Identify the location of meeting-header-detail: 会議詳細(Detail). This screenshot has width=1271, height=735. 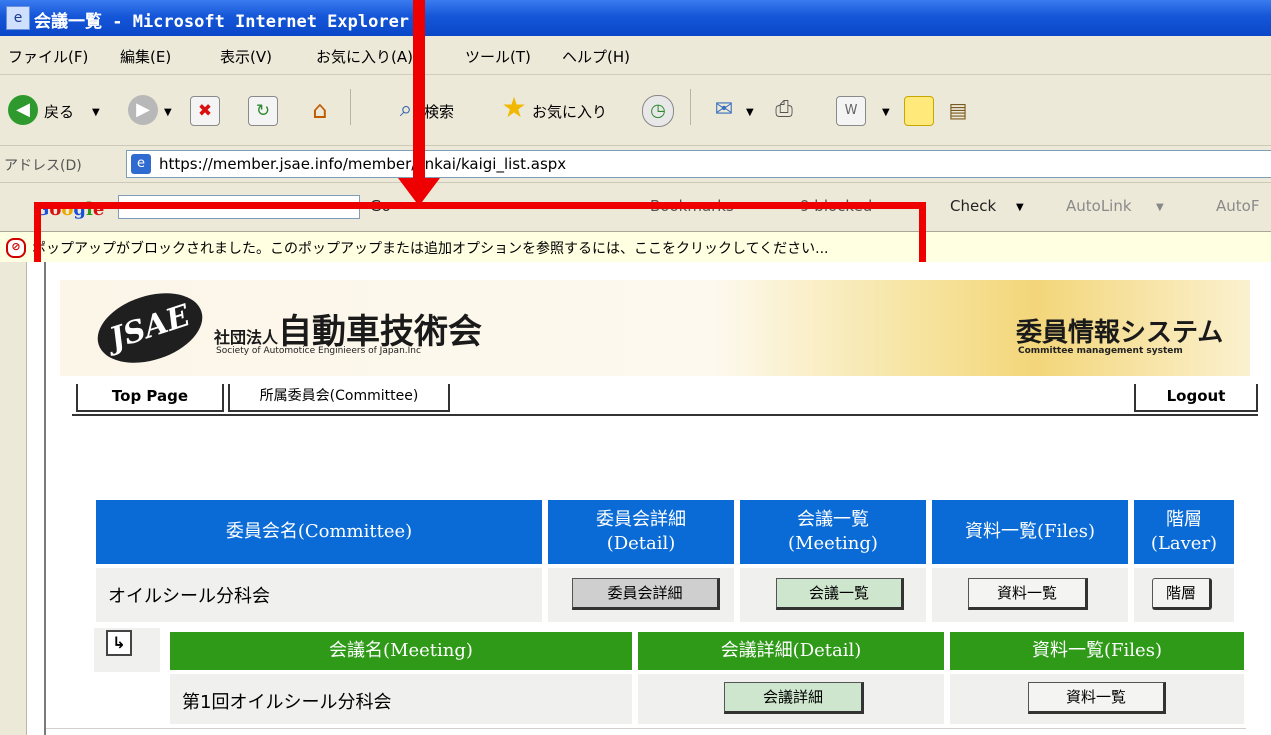
(791, 651).